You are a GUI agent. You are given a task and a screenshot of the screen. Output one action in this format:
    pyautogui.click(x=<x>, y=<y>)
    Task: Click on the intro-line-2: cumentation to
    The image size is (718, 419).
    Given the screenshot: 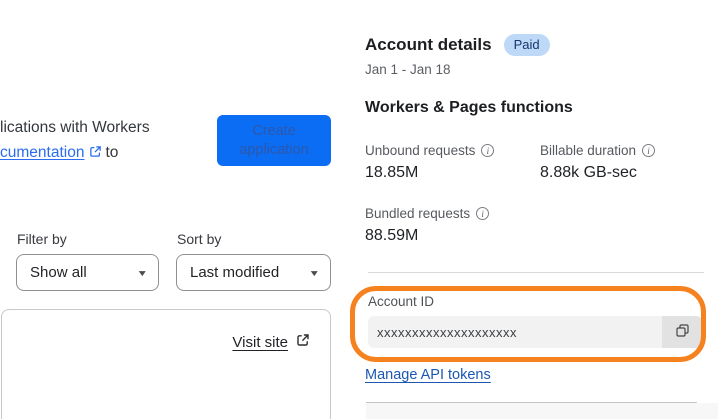 What is the action you would take?
    pyautogui.click(x=75, y=153)
    